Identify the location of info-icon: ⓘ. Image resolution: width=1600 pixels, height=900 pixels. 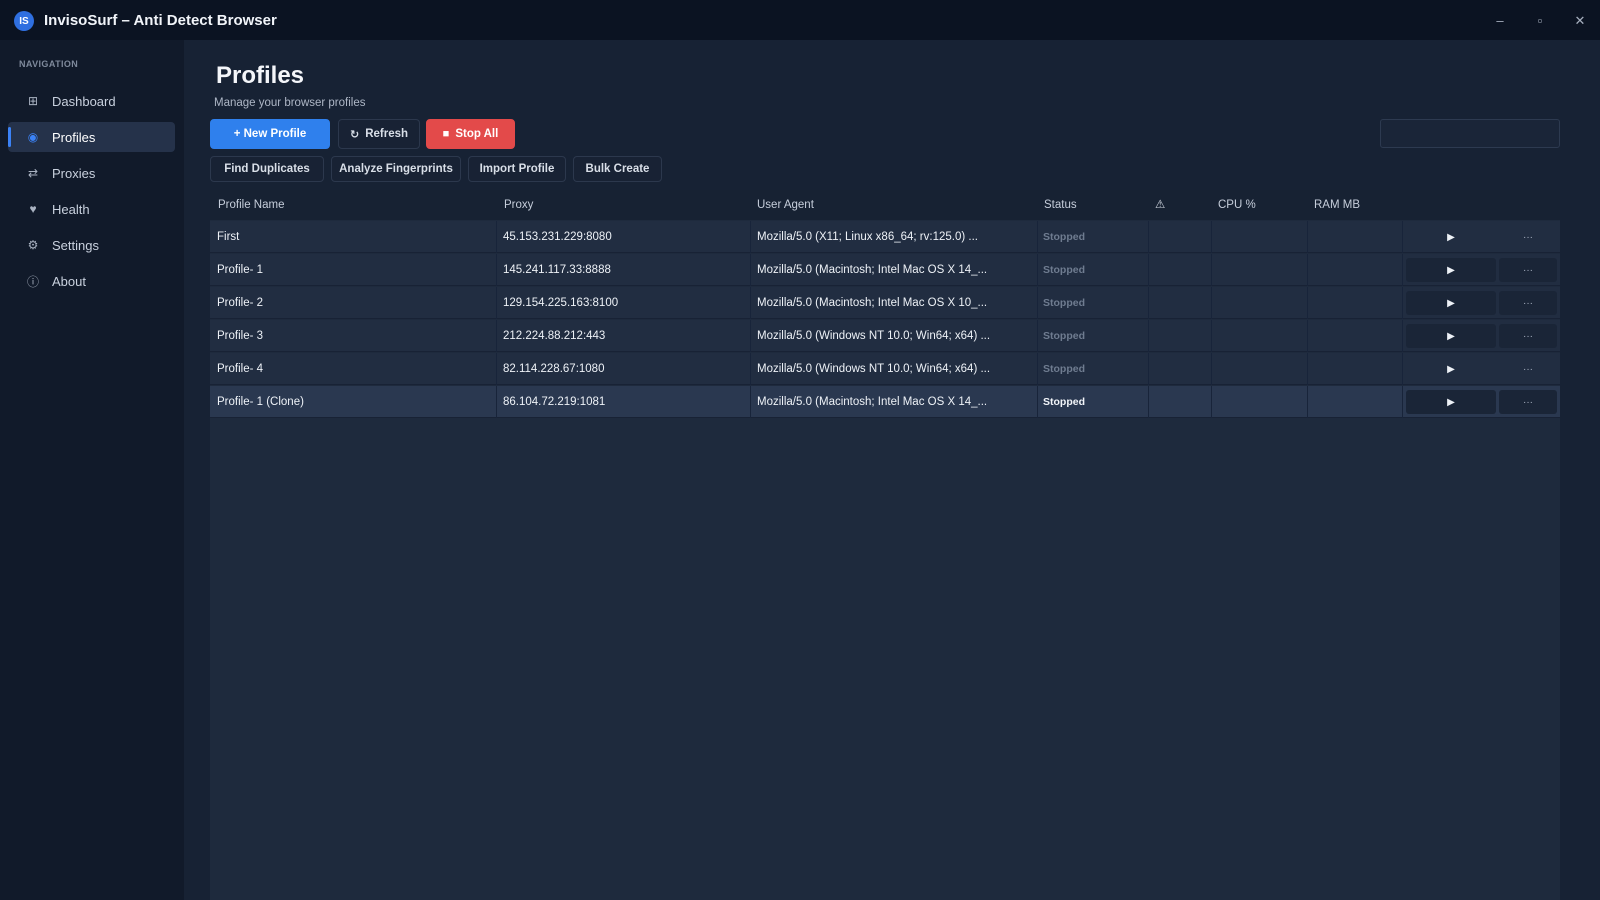
(32, 281).